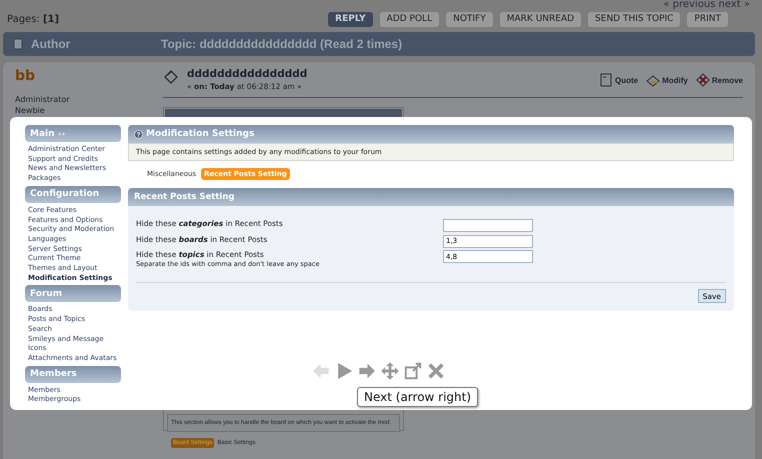 This screenshot has width=762, height=459. Describe the element at coordinates (51, 44) in the screenshot. I see `author-heading: Author` at that location.